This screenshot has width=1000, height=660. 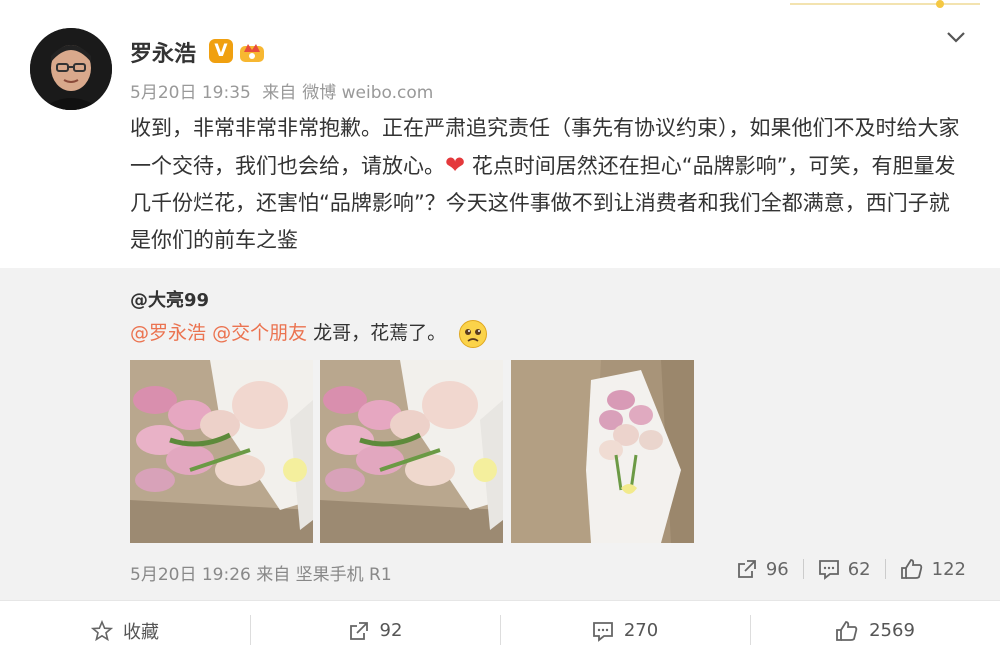 I want to click on favorite-button: 收藏, so click(x=125, y=630).